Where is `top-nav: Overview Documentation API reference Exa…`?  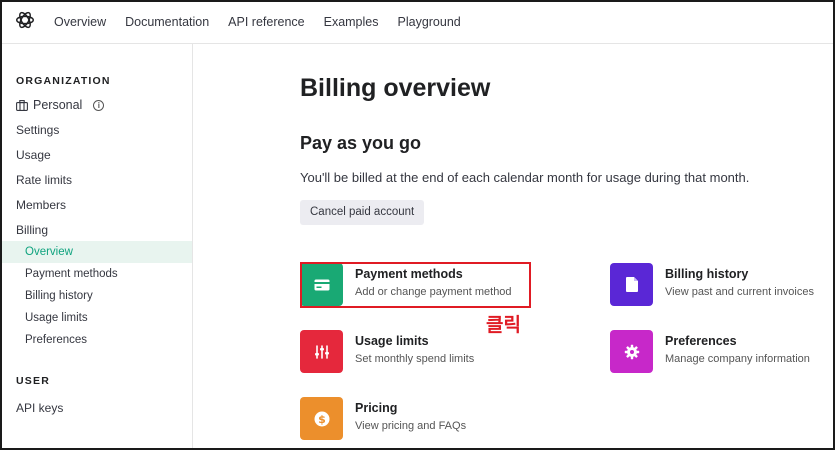
top-nav: Overview Documentation API reference Exa… is located at coordinates (417, 22).